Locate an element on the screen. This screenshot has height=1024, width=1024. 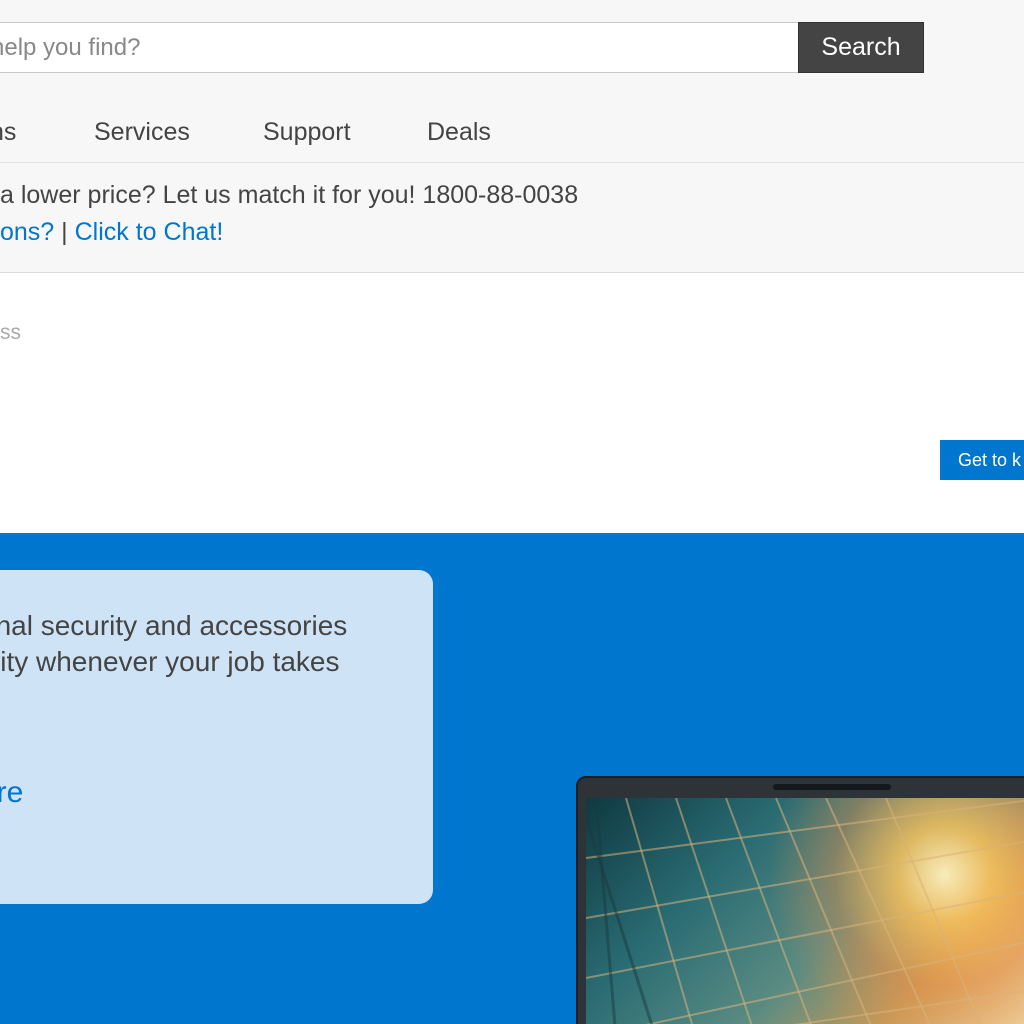
help-links: ons? | Click to Chat! is located at coordinates (111, 232).